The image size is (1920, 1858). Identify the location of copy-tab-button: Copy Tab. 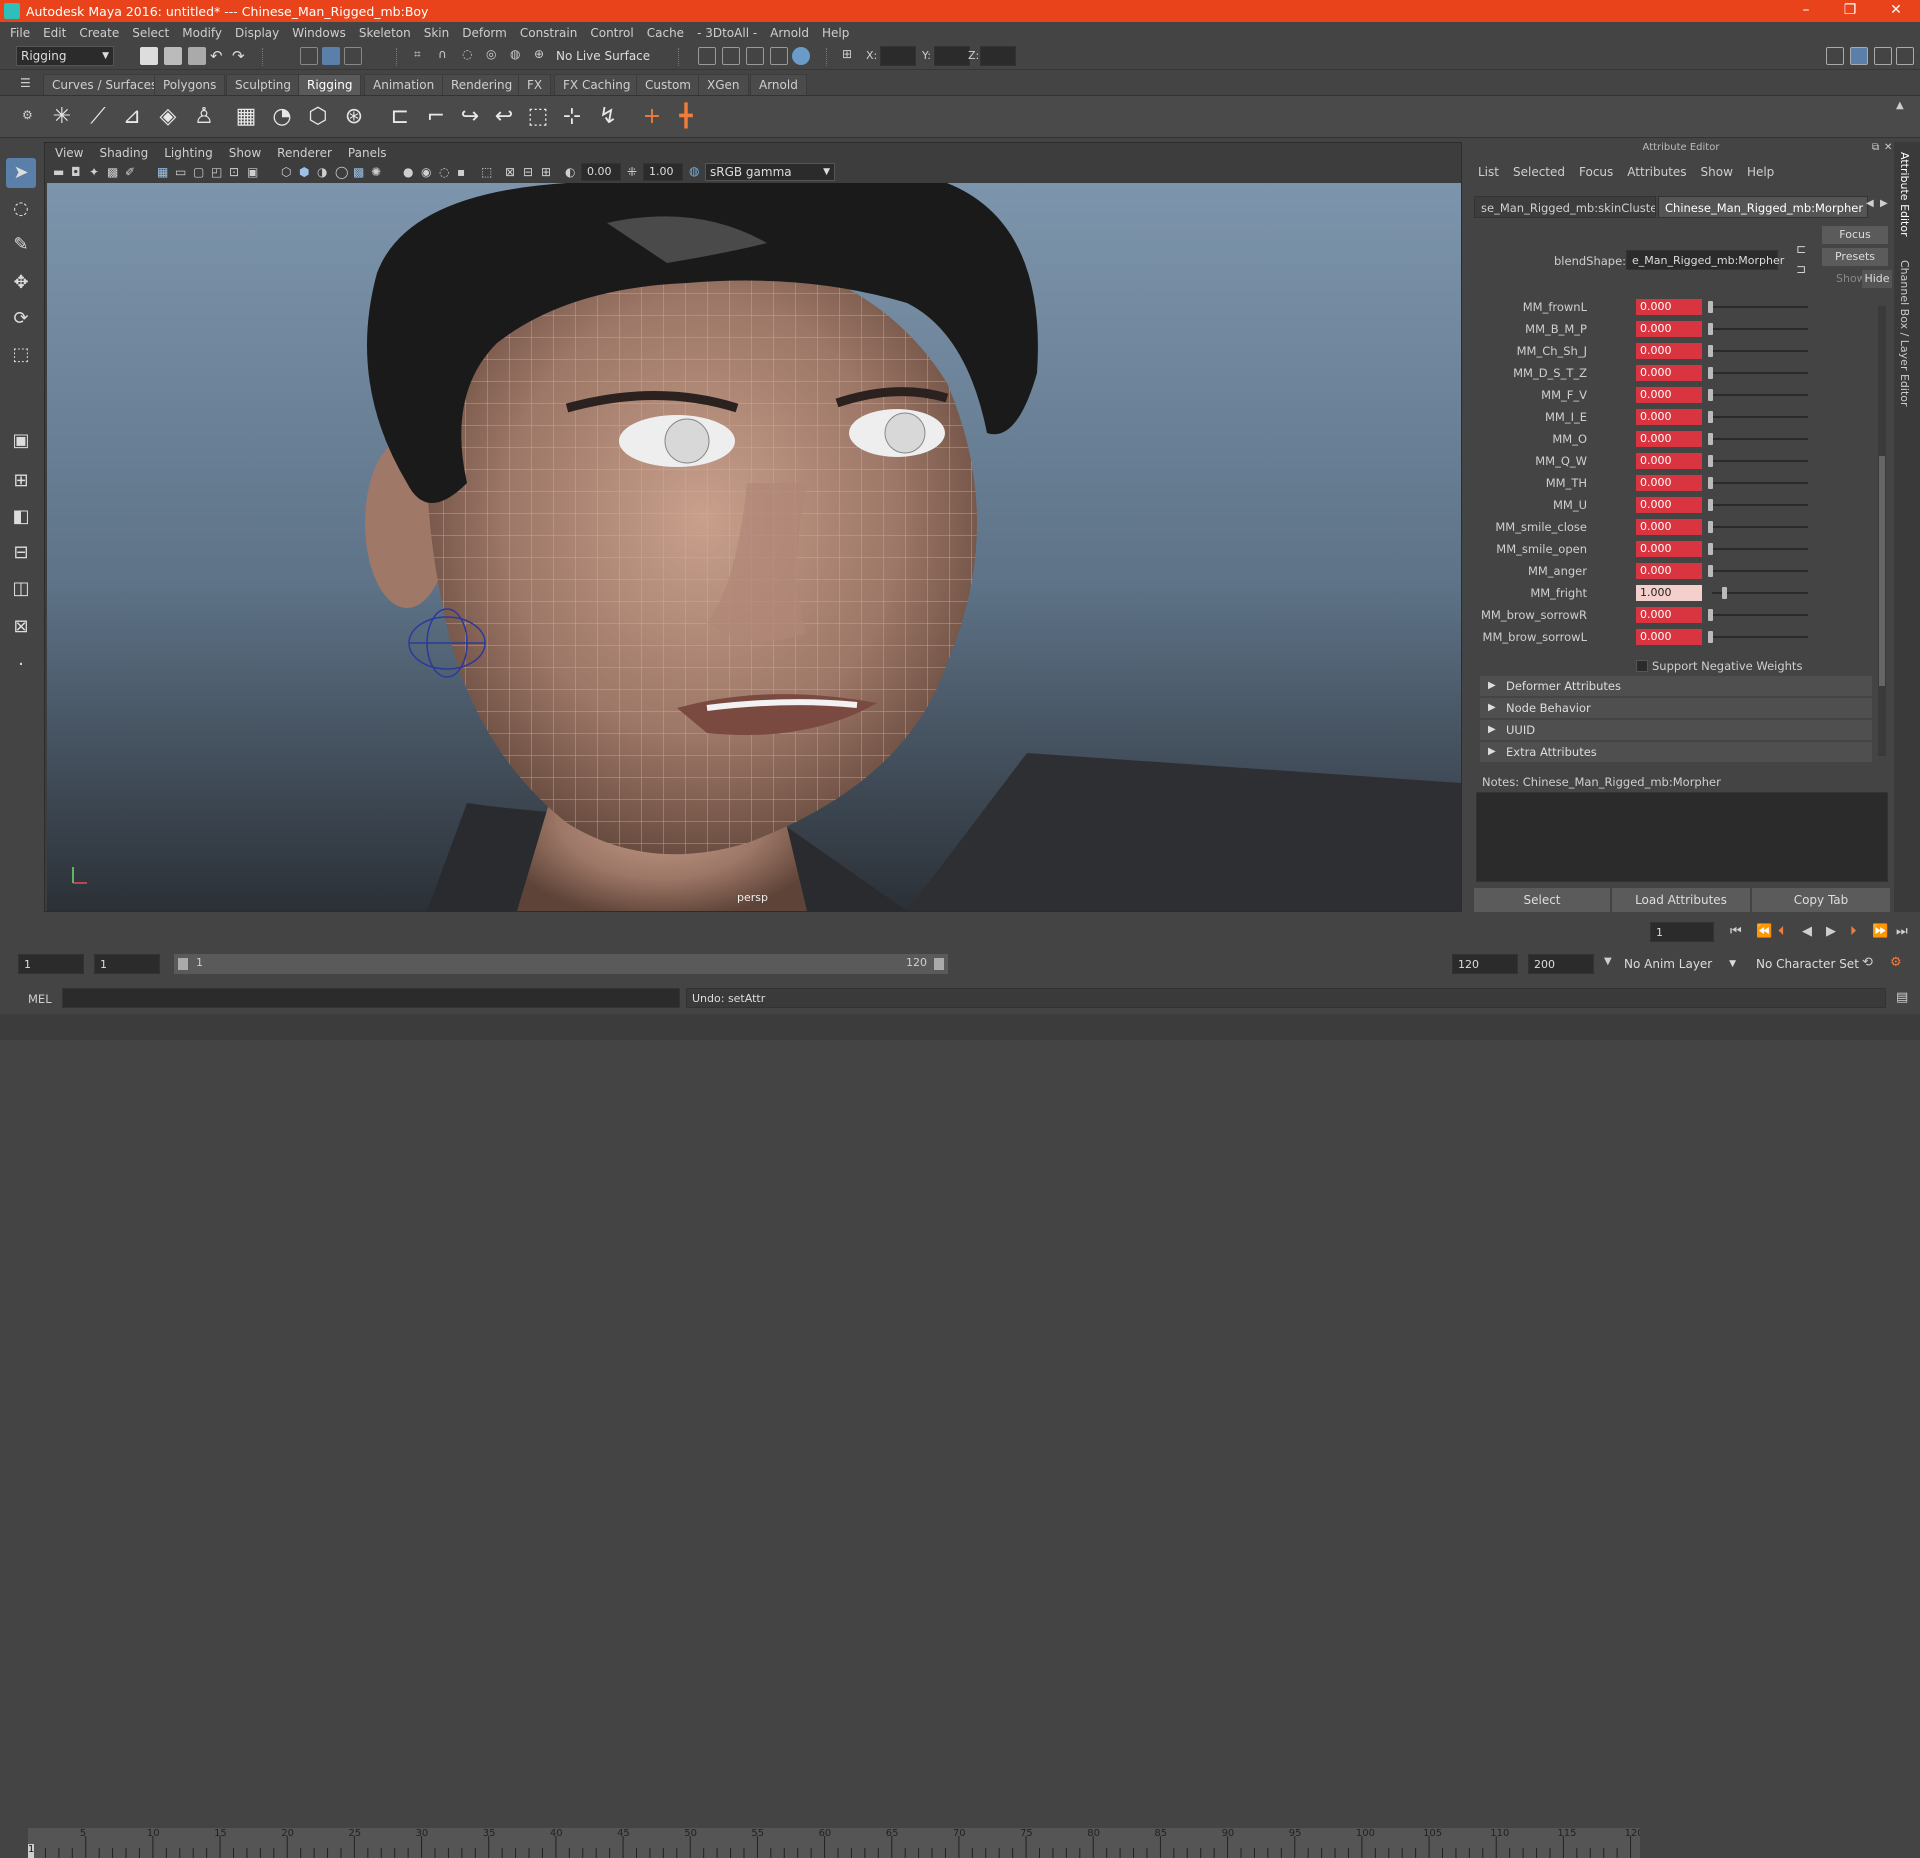
(1821, 900).